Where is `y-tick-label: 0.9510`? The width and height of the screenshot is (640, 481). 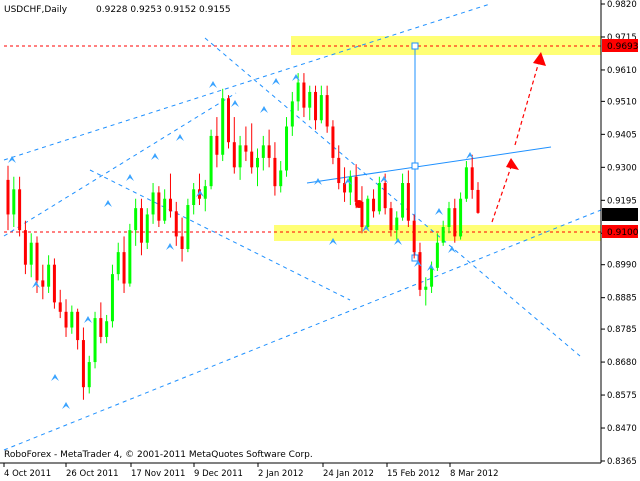 y-tick-label: 0.9510 is located at coordinates (622, 102).